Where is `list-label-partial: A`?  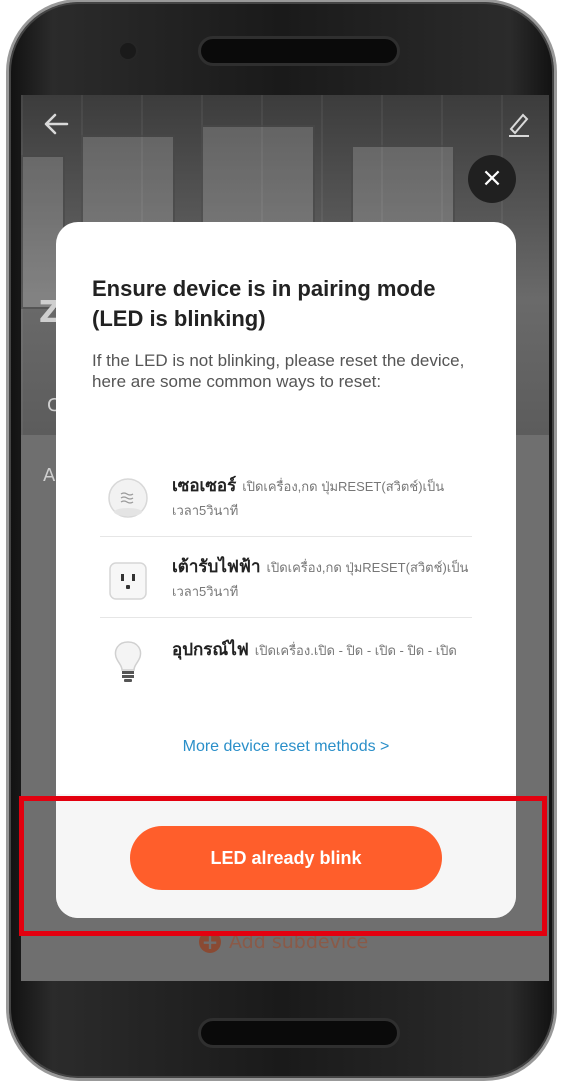
list-label-partial: A is located at coordinates (49, 475).